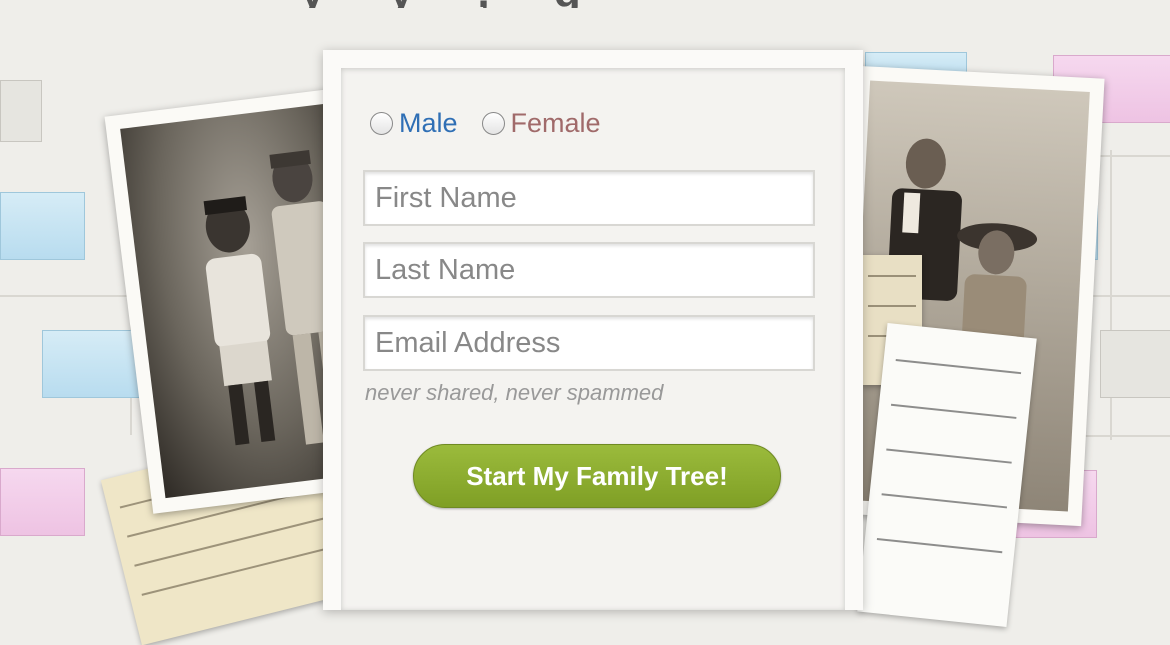  I want to click on privacy-note: never shared, never spammed, so click(514, 392).